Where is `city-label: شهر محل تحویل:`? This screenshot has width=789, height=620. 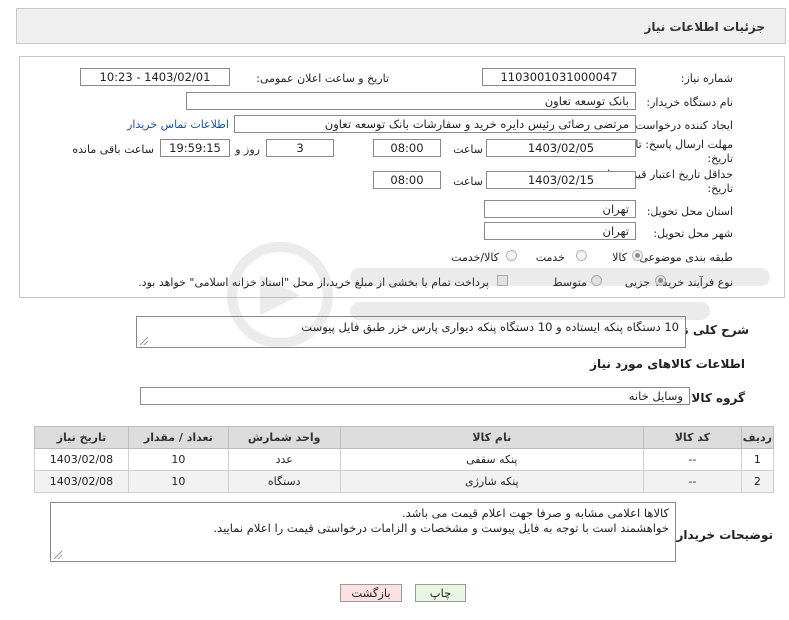
city-label: شهر محل تحویل: is located at coordinates (693, 233).